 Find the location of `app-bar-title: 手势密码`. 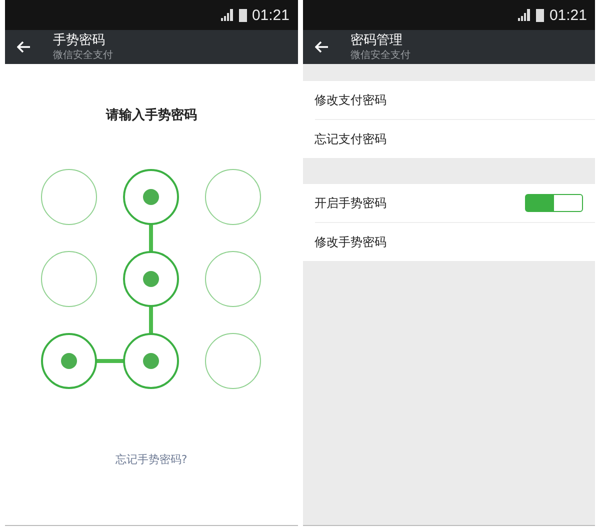

app-bar-title: 手势密码 is located at coordinates (79, 40).